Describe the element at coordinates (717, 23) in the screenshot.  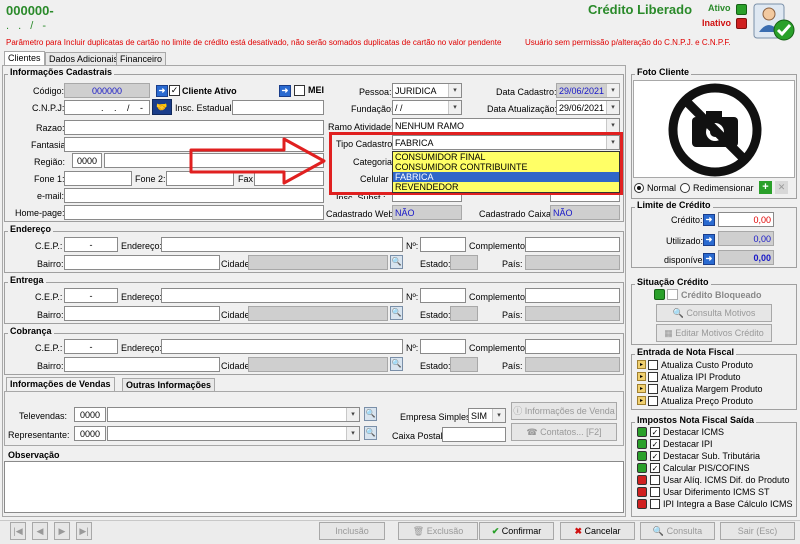
I see `status-inactive-label: Inativo` at that location.